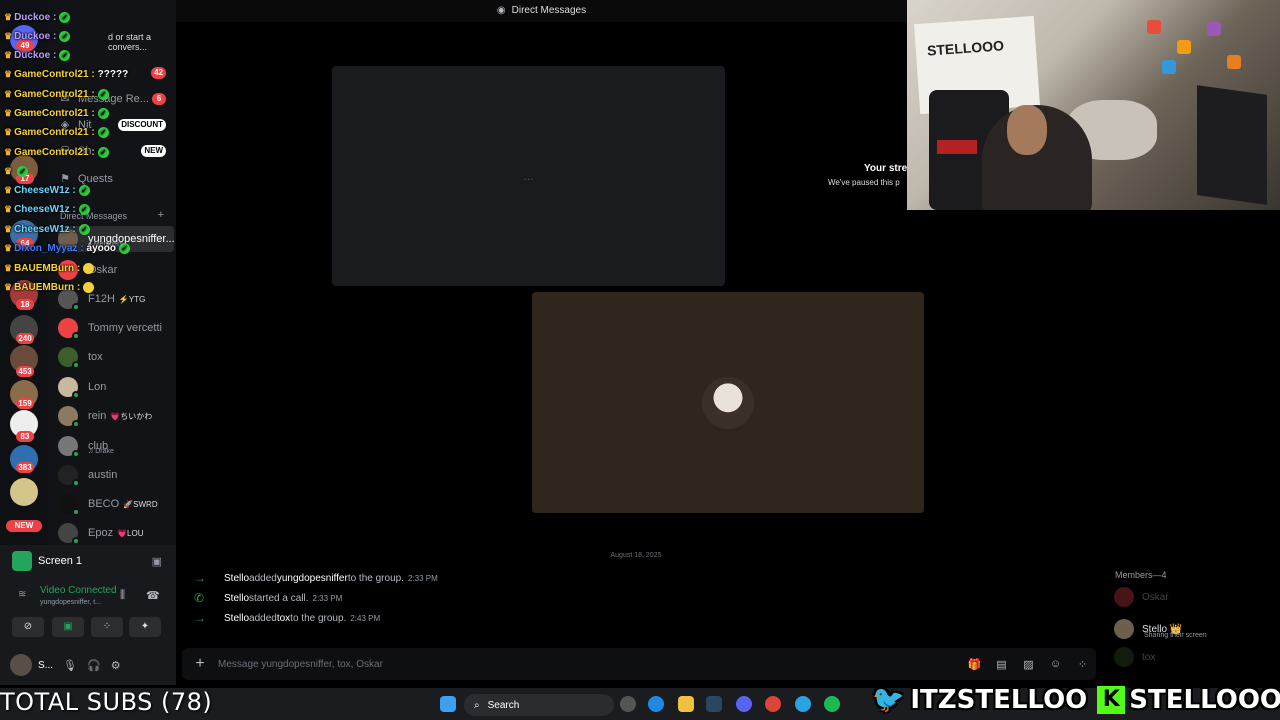 Image resolution: width=1280 pixels, height=720 pixels. Describe the element at coordinates (686, 704) in the screenshot. I see `file-explorer-icon` at that location.